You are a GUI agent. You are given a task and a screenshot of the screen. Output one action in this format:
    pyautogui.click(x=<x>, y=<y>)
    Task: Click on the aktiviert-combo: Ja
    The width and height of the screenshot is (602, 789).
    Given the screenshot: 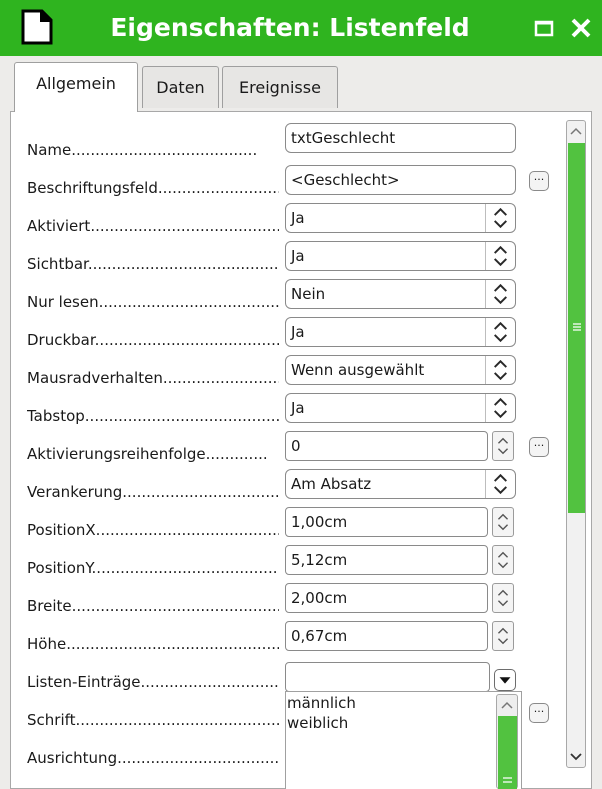 What is the action you would take?
    pyautogui.click(x=400, y=218)
    